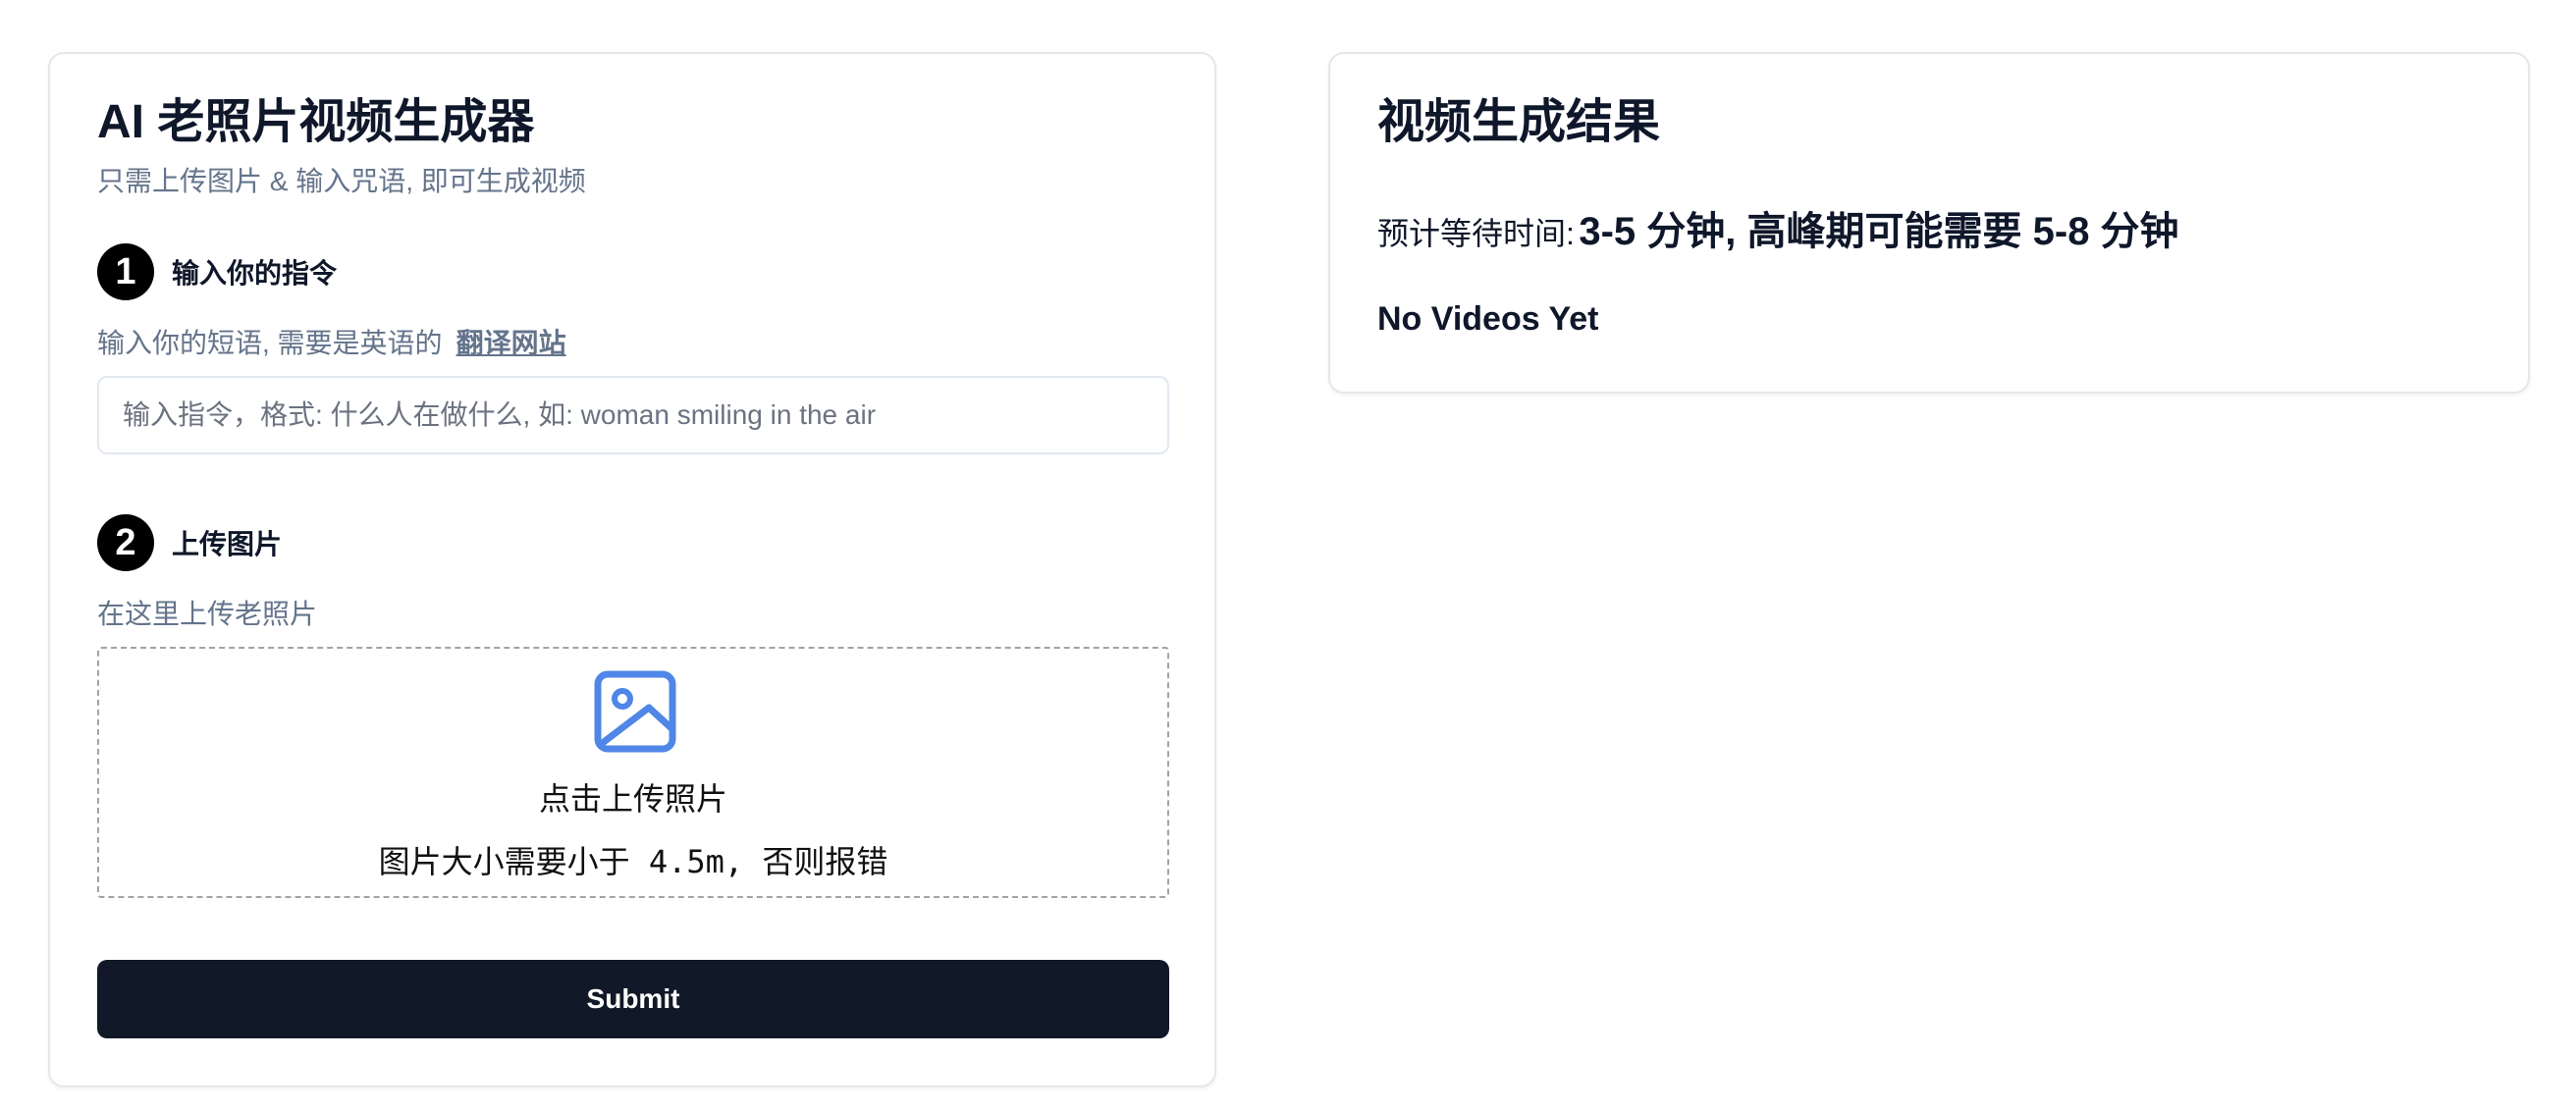  What do you see at coordinates (227, 544) in the screenshot?
I see `step-2-title: 上传图片` at bounding box center [227, 544].